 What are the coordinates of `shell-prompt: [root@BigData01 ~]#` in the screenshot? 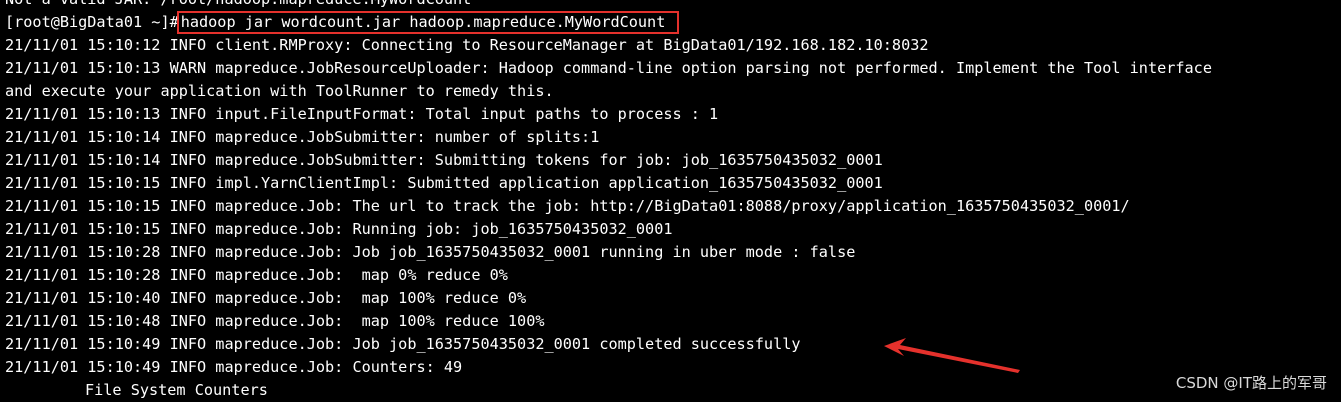 It's located at (92, 22).